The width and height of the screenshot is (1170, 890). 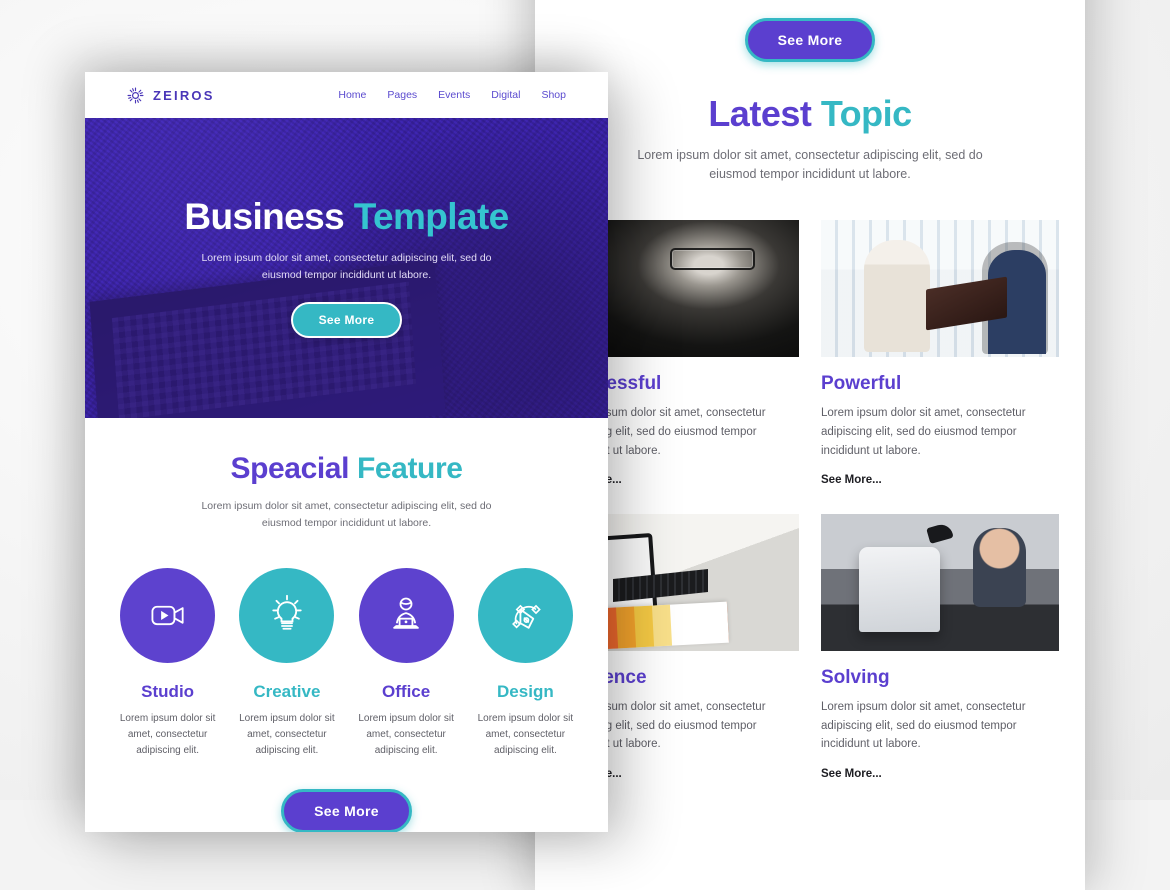 I want to click on video-camera-icon, so click(x=167, y=615).